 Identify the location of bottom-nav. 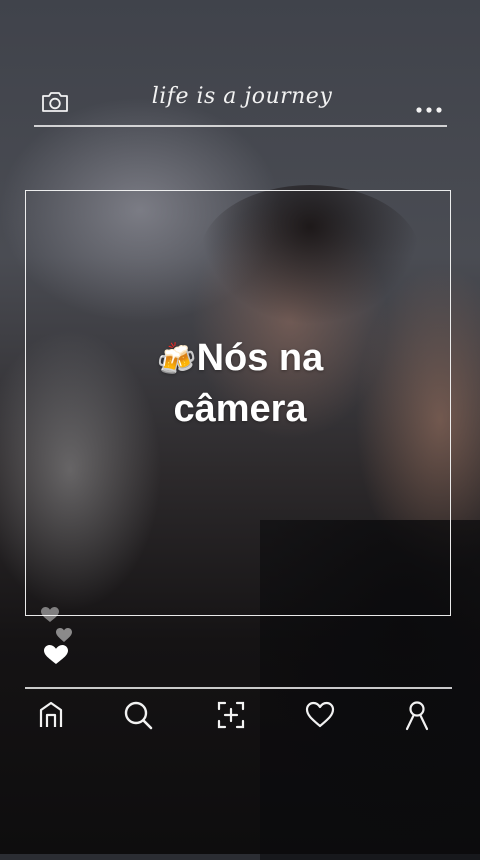
(238, 717).